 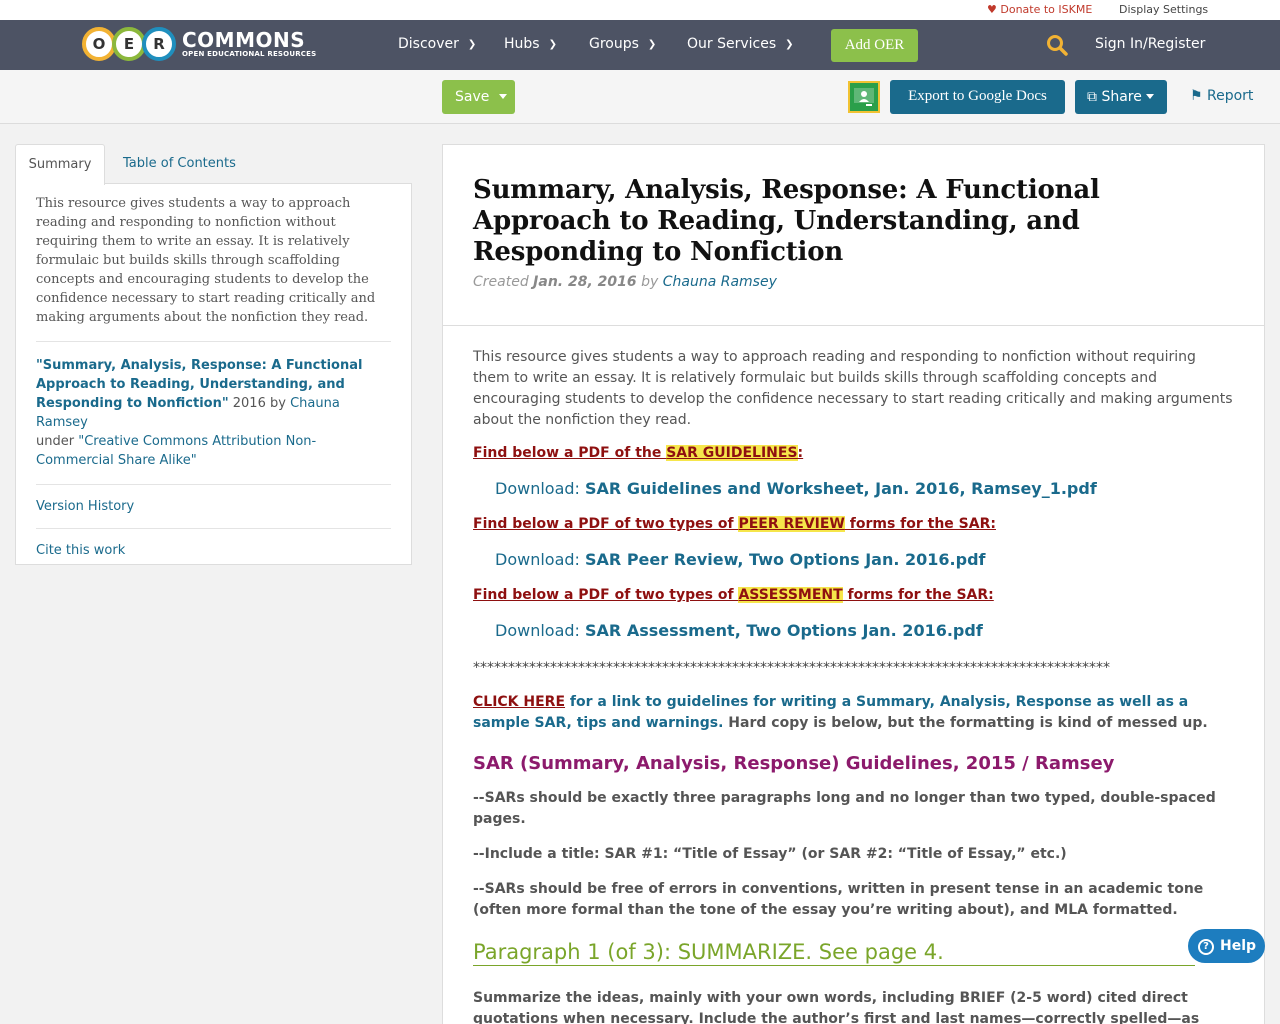 I want to click on export-google-docs-button: Export to Google Docs, so click(x=977, y=97).